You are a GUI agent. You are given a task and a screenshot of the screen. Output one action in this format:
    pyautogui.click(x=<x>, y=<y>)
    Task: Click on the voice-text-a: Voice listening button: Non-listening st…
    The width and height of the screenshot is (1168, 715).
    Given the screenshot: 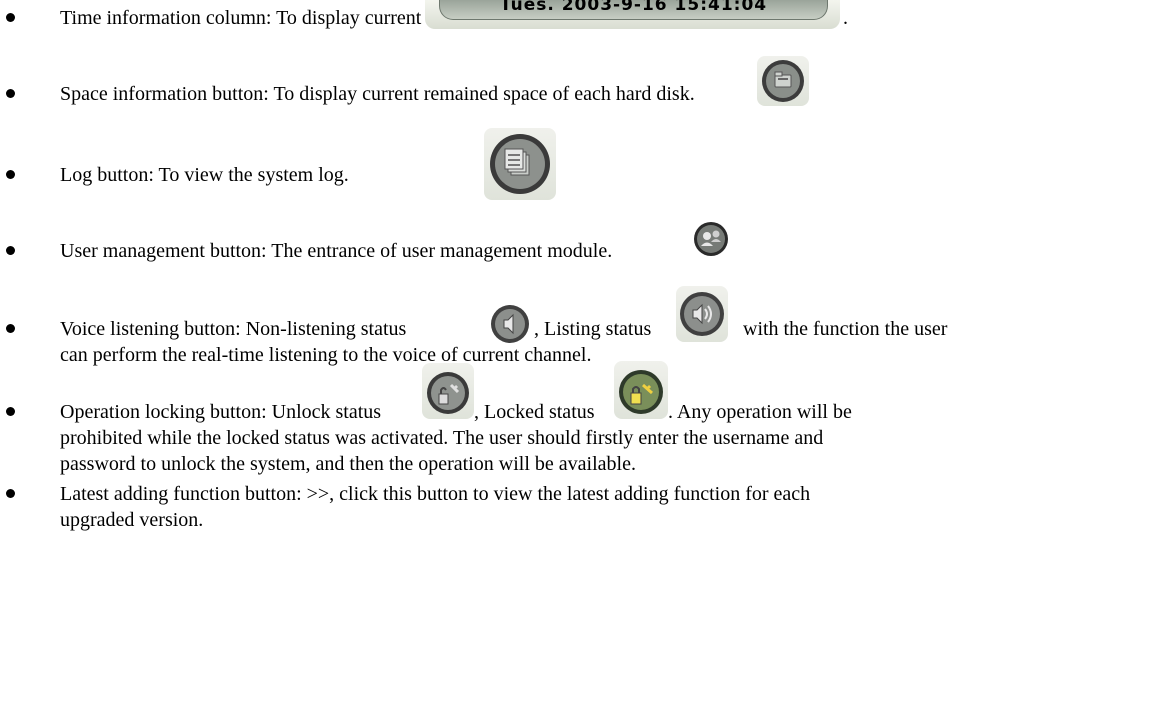 What is the action you would take?
    pyautogui.click(x=233, y=329)
    